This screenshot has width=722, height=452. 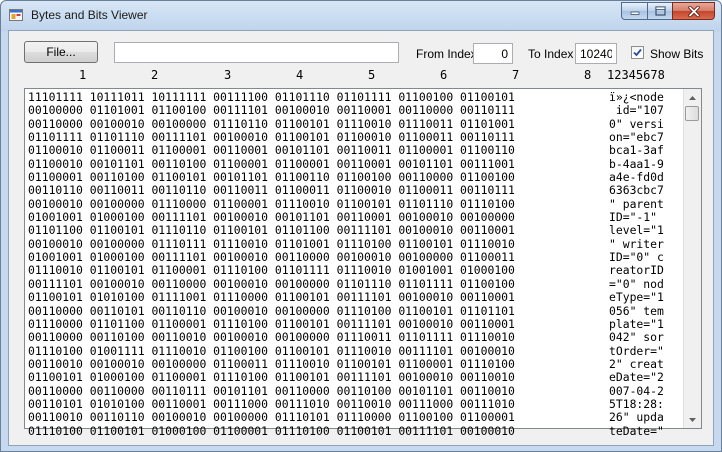 I want to click on from-index-label: From Index, so click(x=446, y=54).